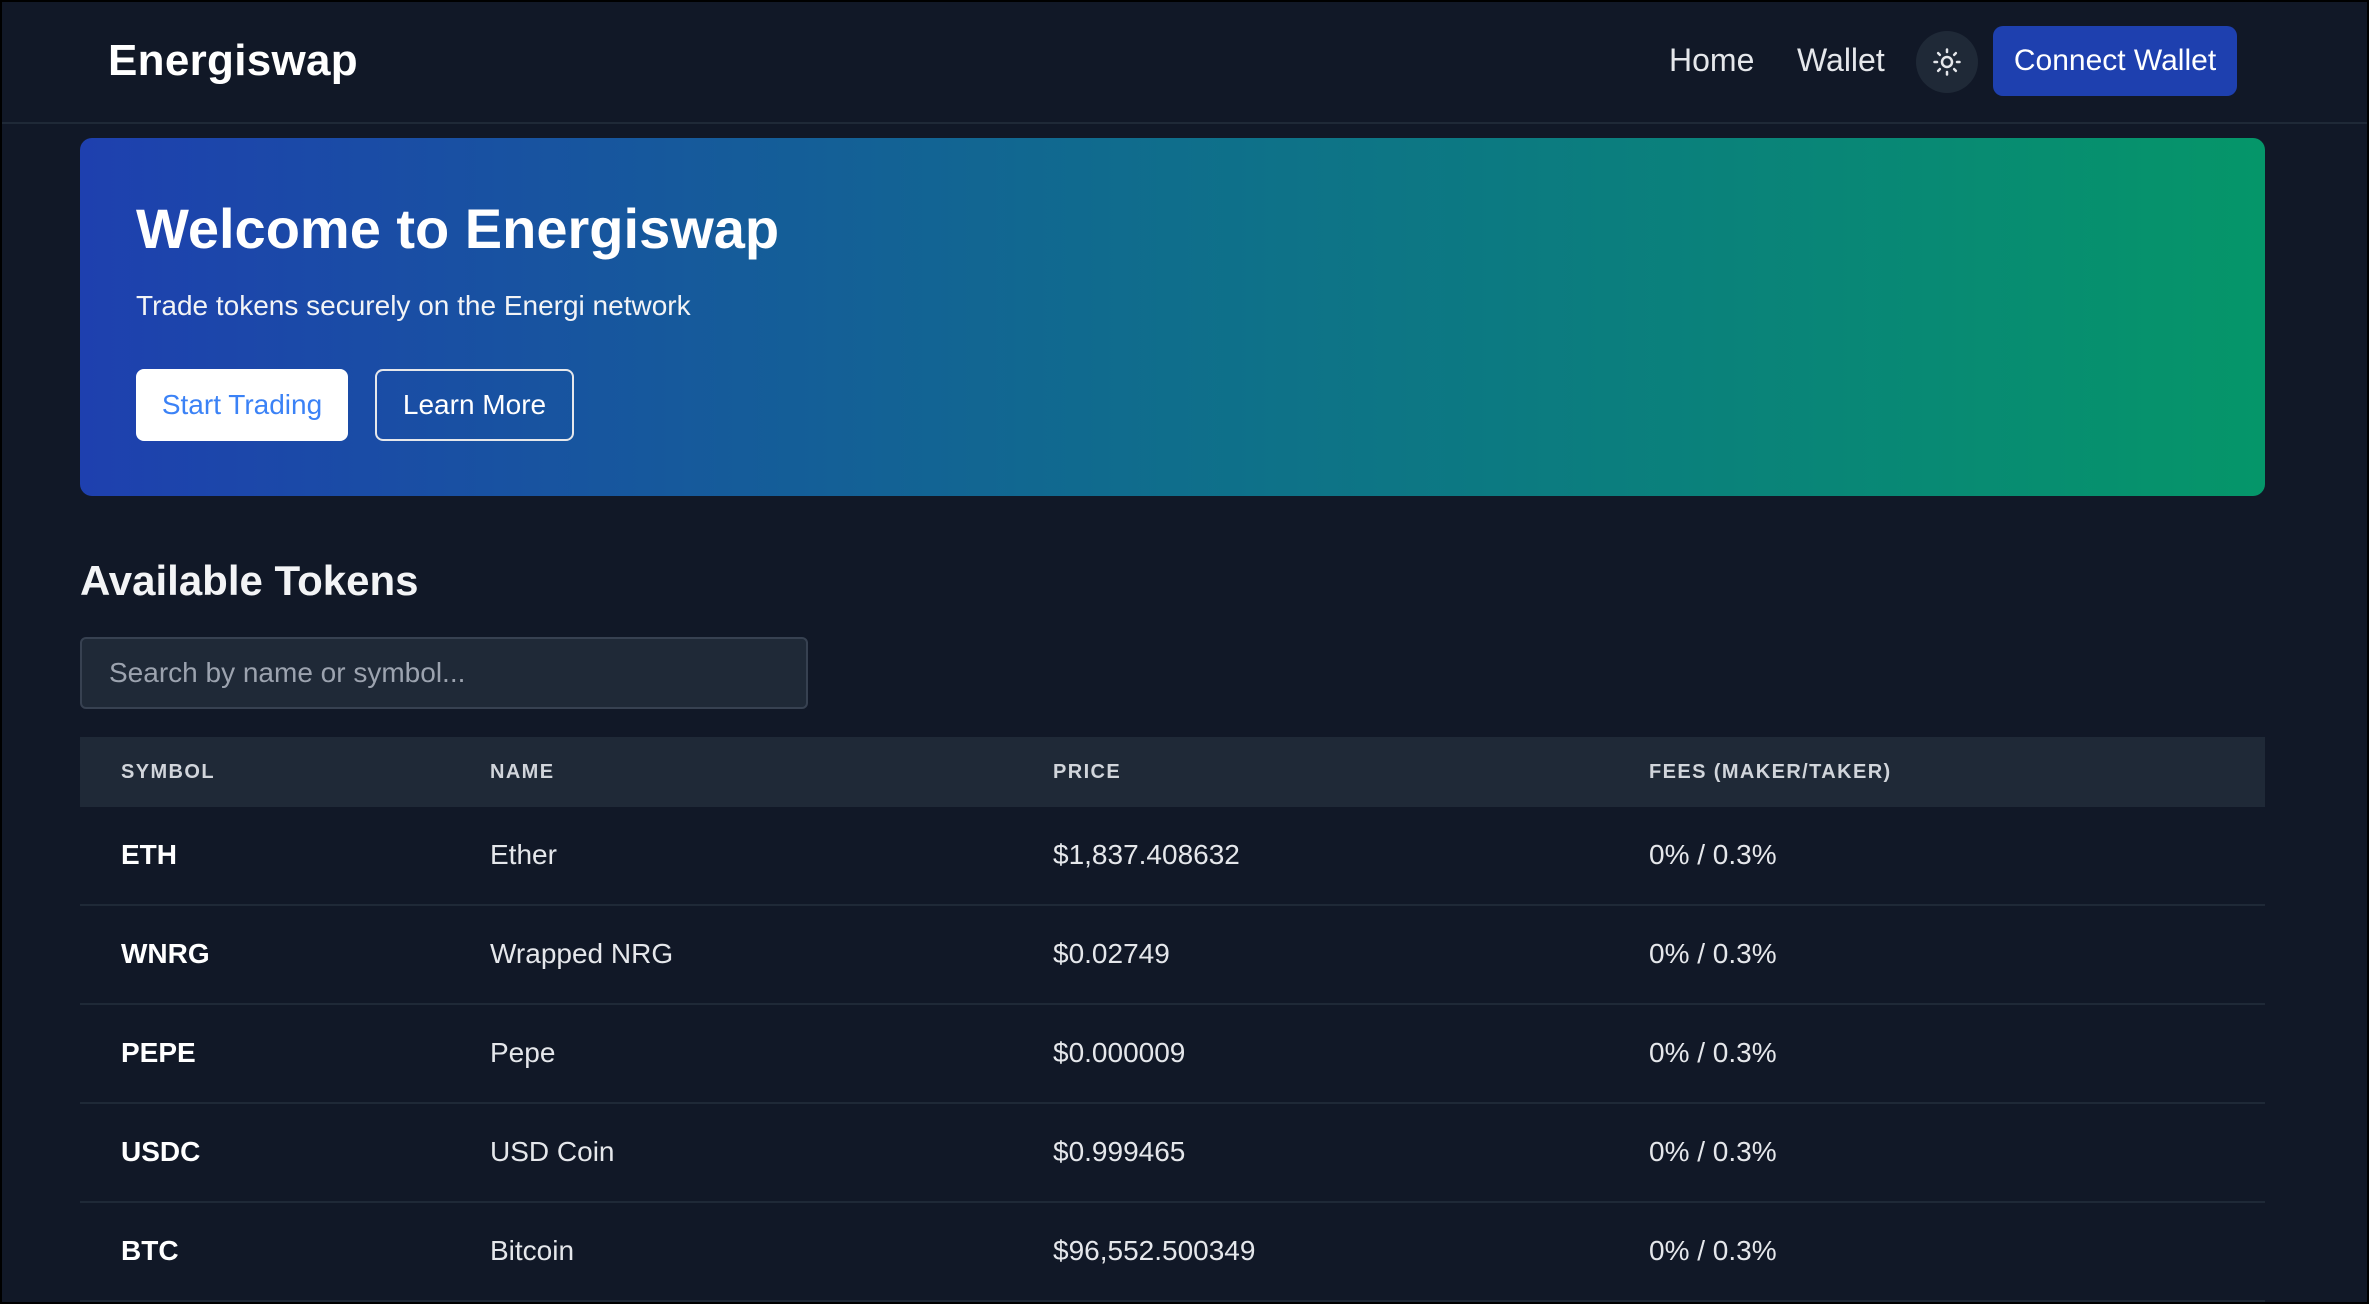 Image resolution: width=2369 pixels, height=1304 pixels. Describe the element at coordinates (1841, 60) in the screenshot. I see `nav-wallet-link: Wallet` at that location.